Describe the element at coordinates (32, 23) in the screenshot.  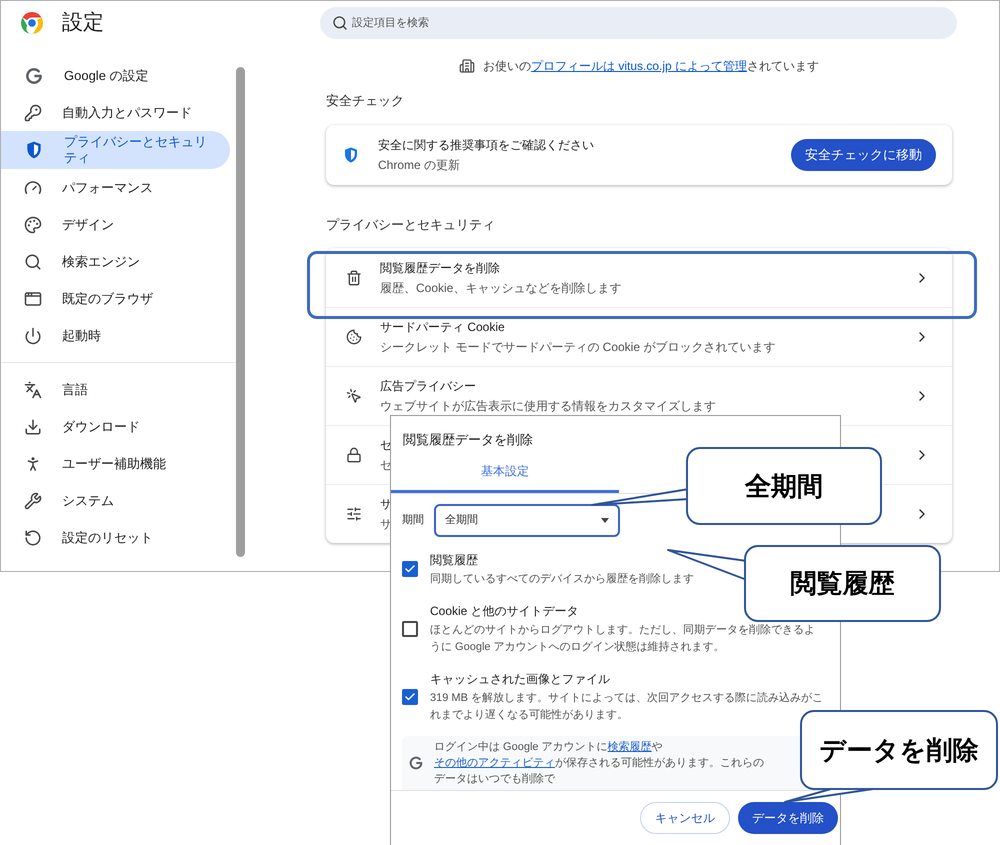
I see `chrome-logo-icon` at that location.